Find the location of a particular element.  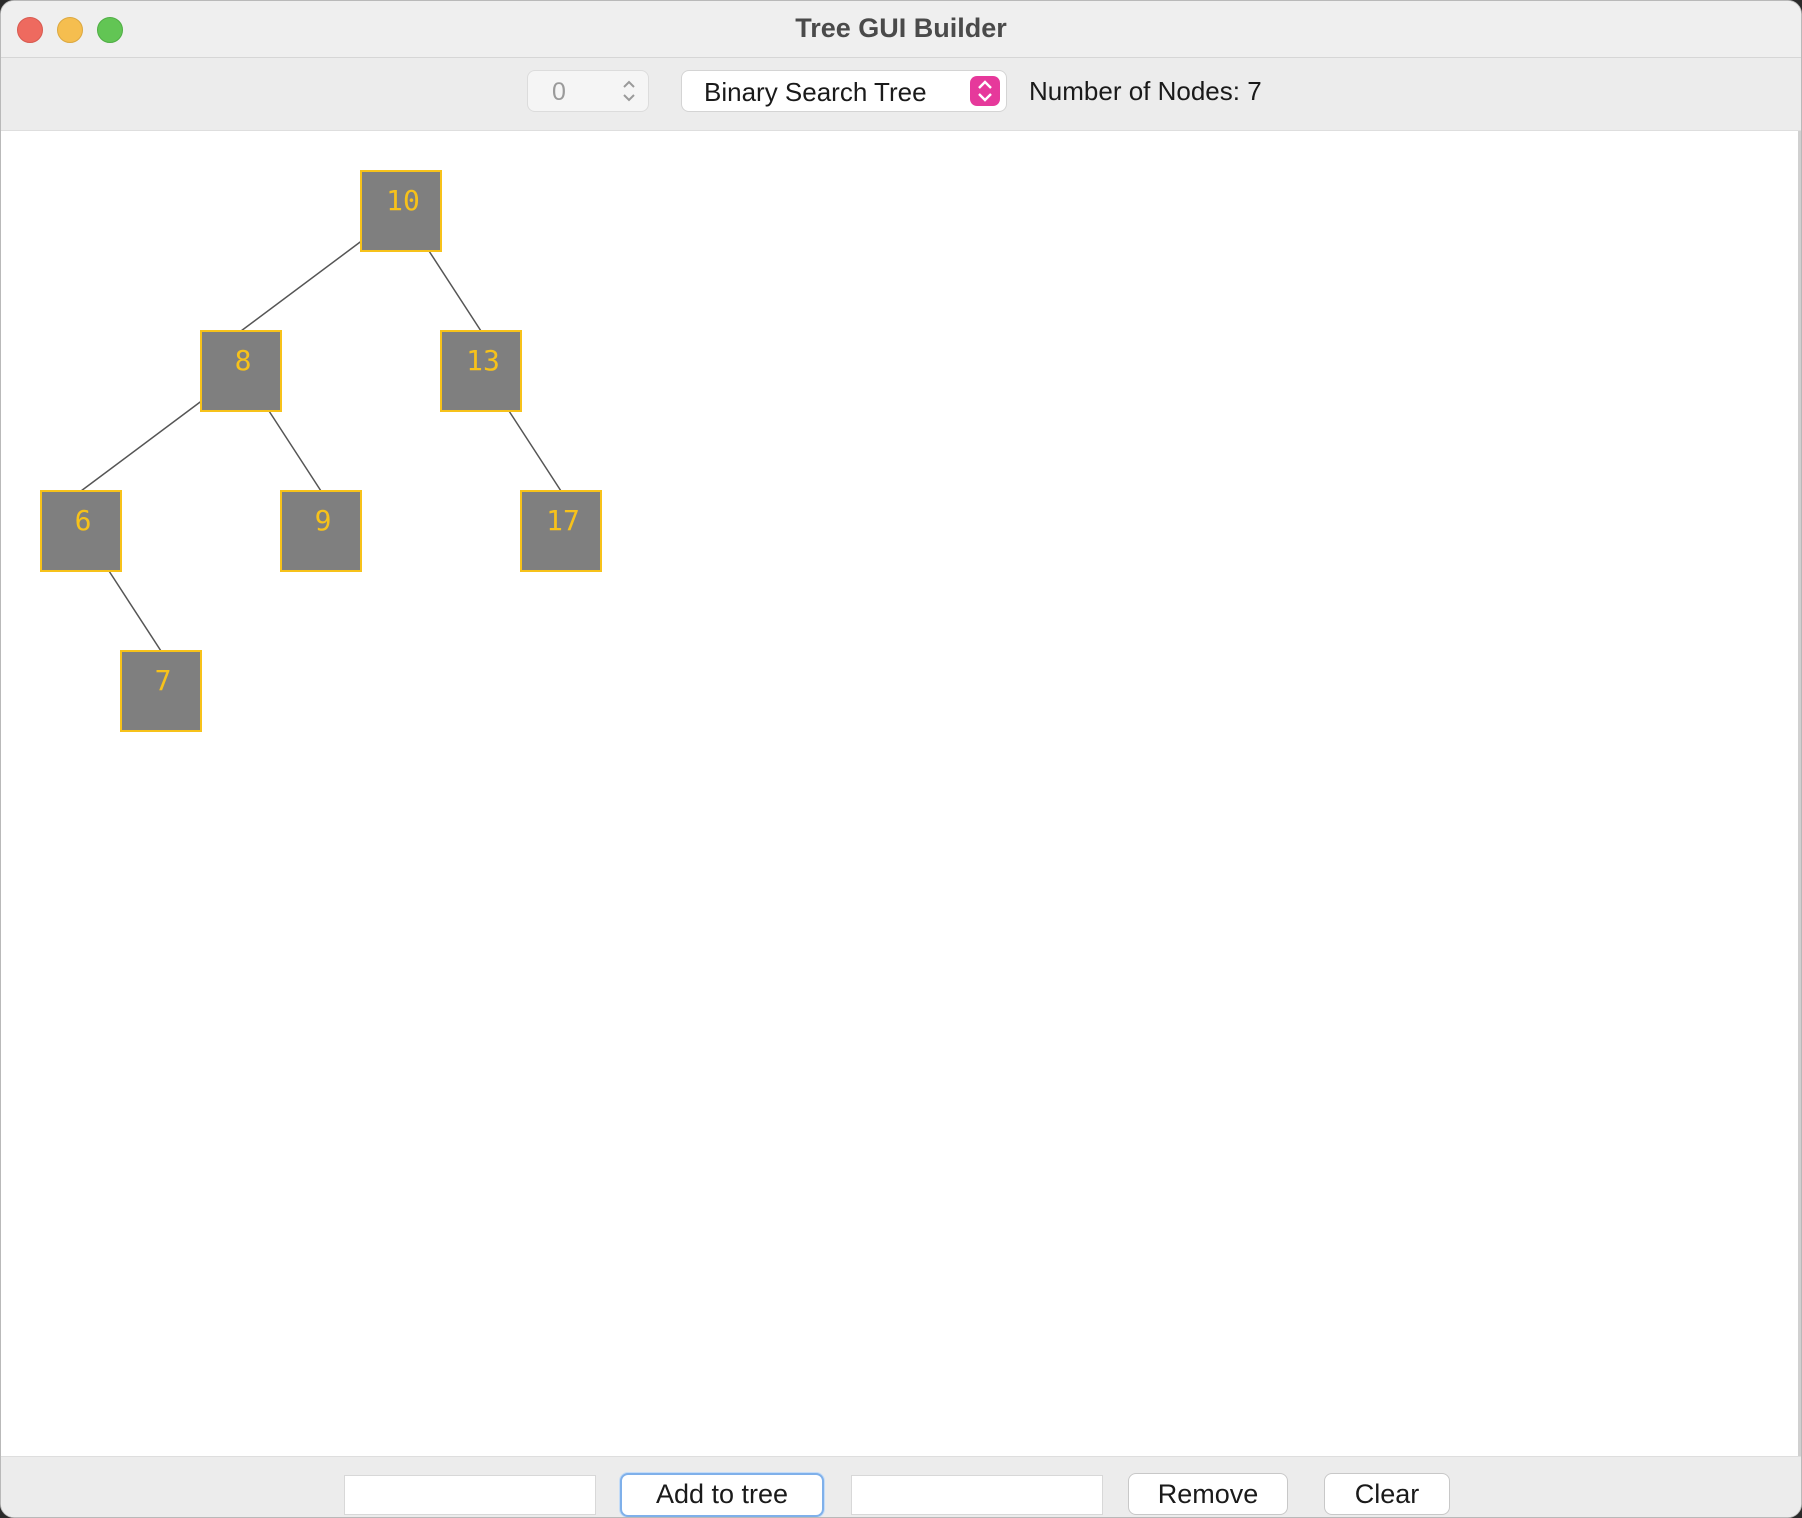

select-arrows-button is located at coordinates (985, 91).